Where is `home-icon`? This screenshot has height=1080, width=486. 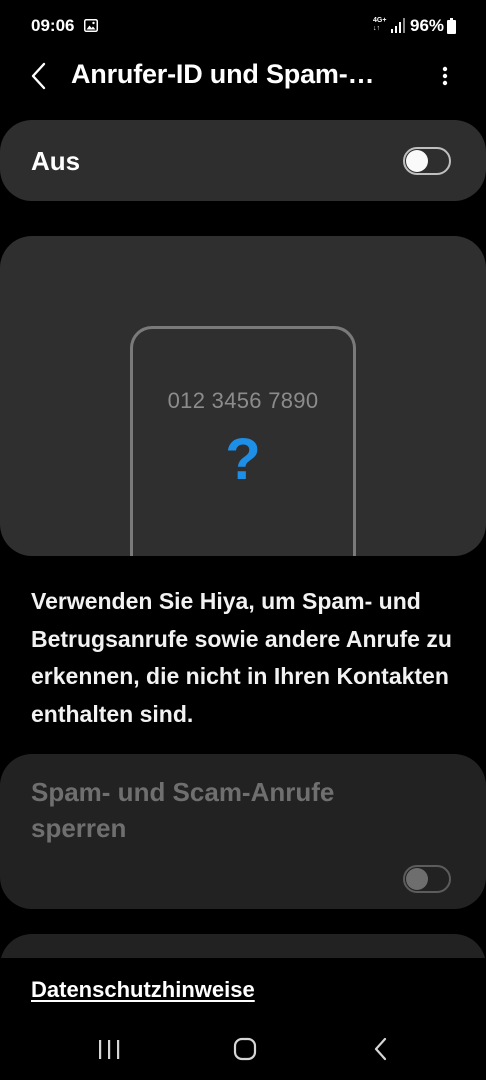 home-icon is located at coordinates (245, 1049).